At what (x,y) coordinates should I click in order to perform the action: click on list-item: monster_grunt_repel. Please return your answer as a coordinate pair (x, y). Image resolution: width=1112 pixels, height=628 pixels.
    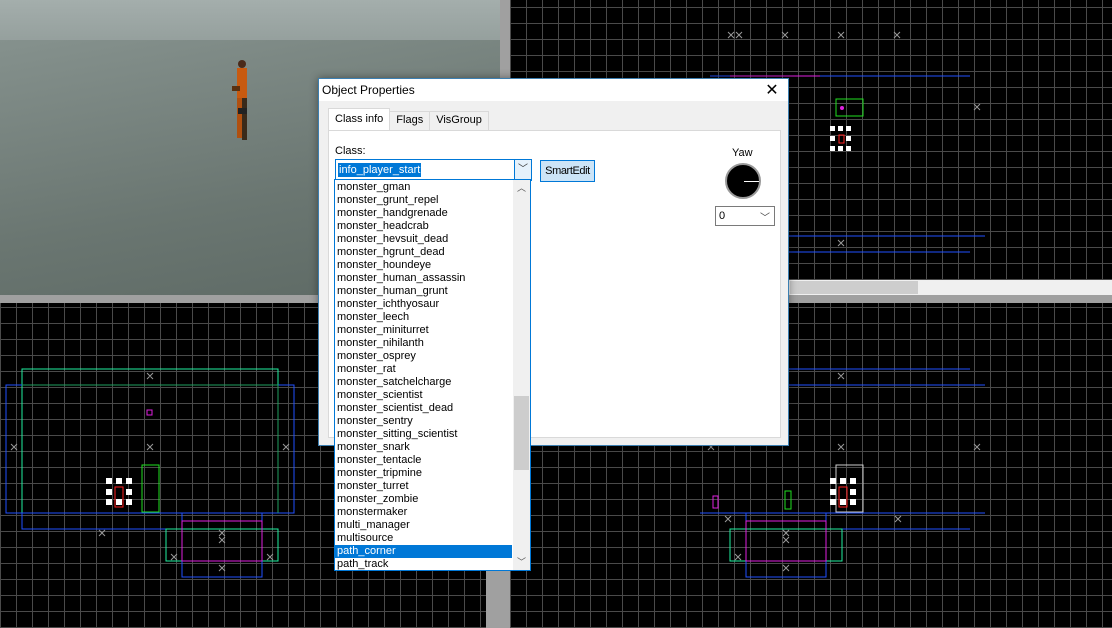
    Looking at the image, I should click on (423, 200).